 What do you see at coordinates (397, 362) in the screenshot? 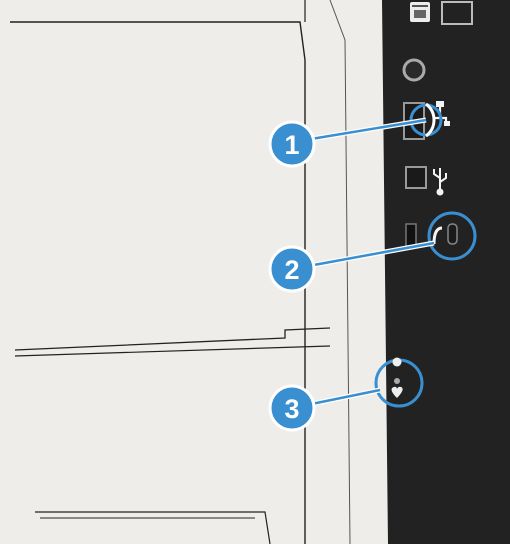
I see `led-ready-icon` at bounding box center [397, 362].